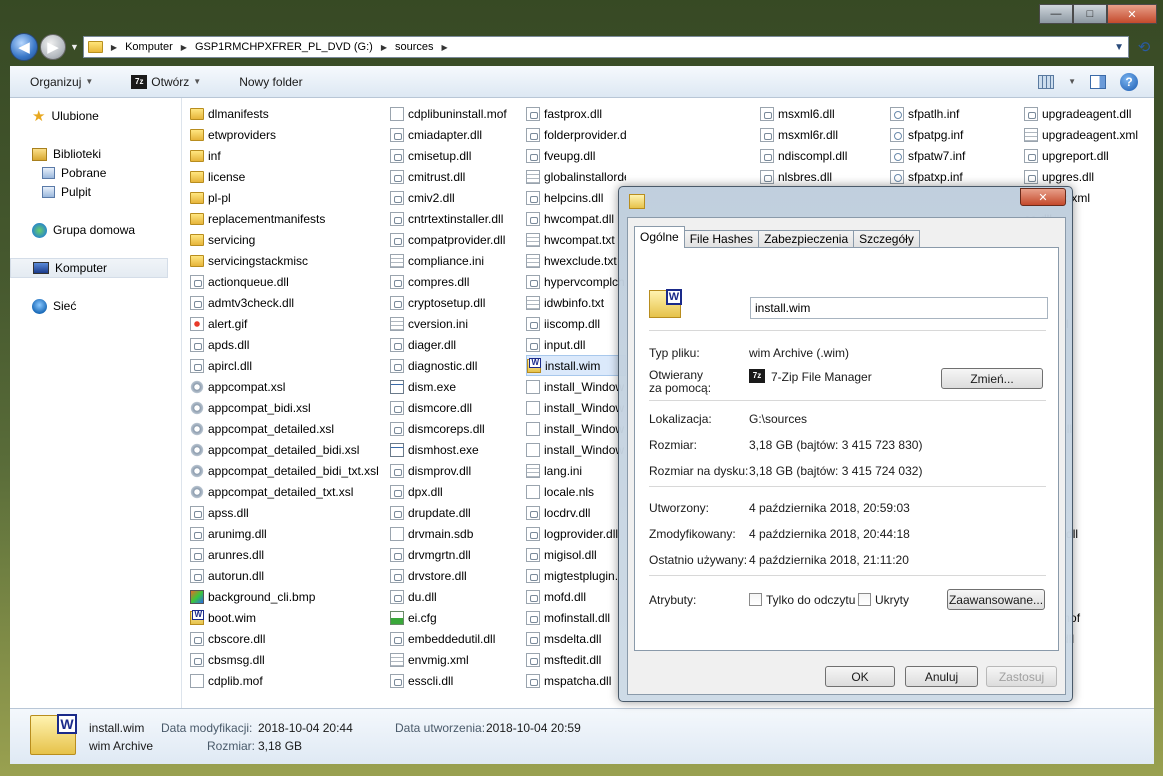 This screenshot has width=1163, height=776. Describe the element at coordinates (149, 47) in the screenshot. I see `breadcrumb-computer: Komputer` at that location.